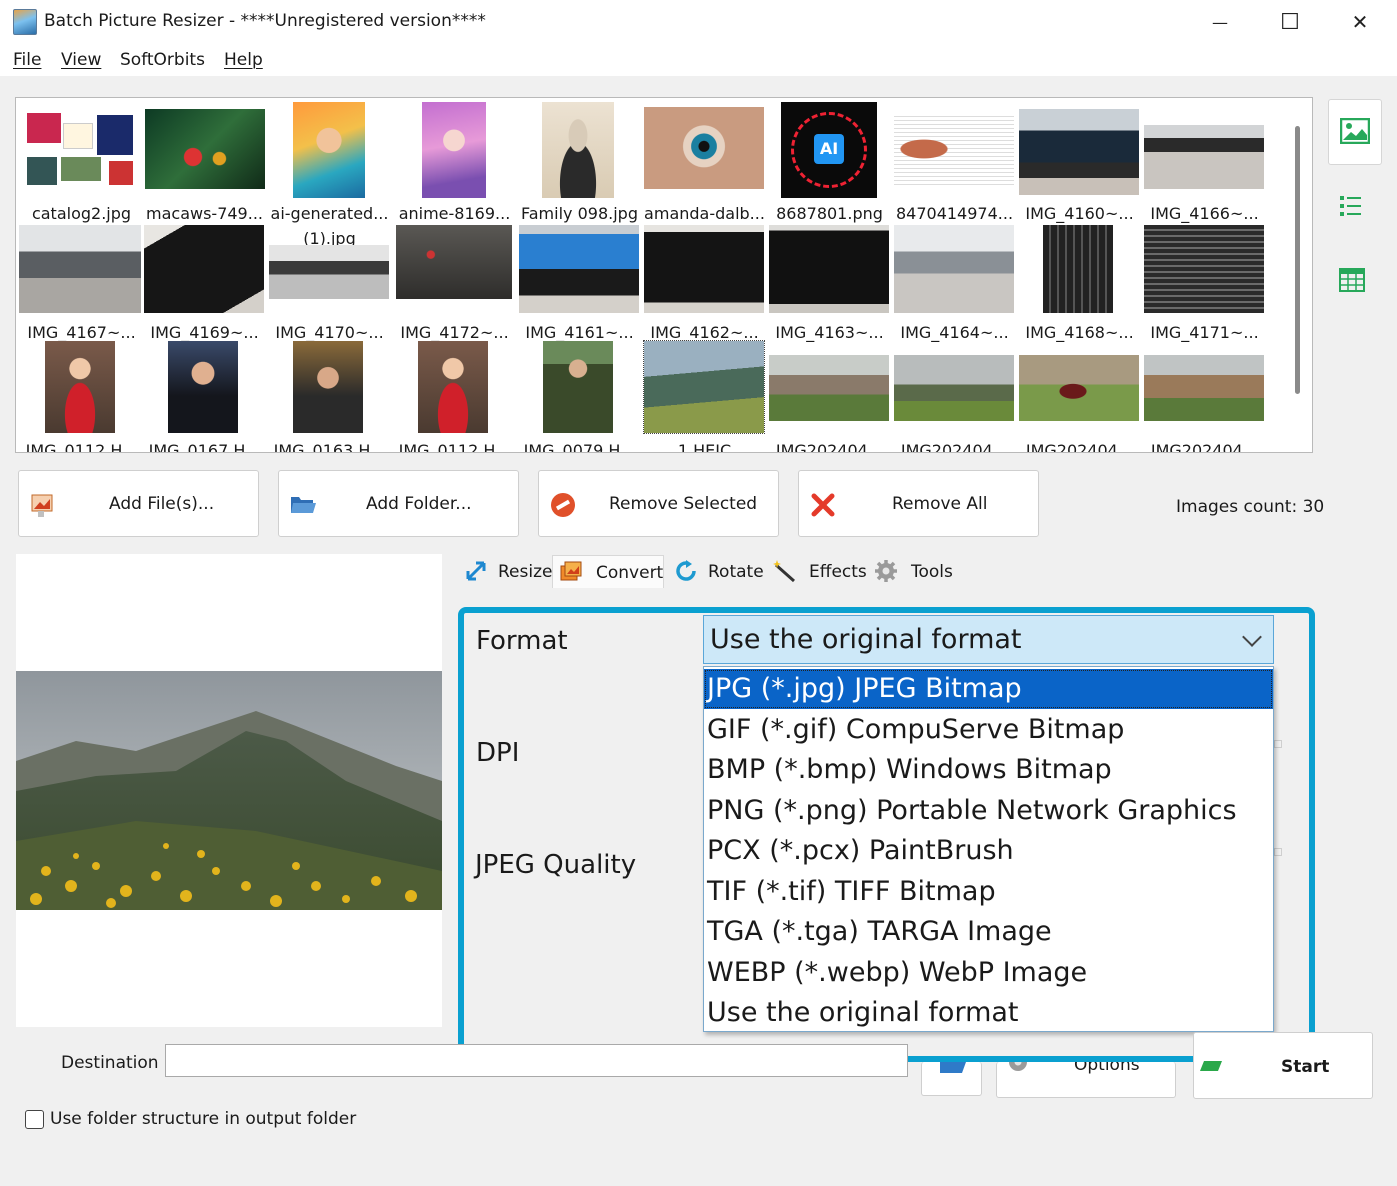 The width and height of the screenshot is (1397, 1186). Describe the element at coordinates (829, 213) in the screenshot. I see `thumbnail-caption: 8687801.png` at that location.